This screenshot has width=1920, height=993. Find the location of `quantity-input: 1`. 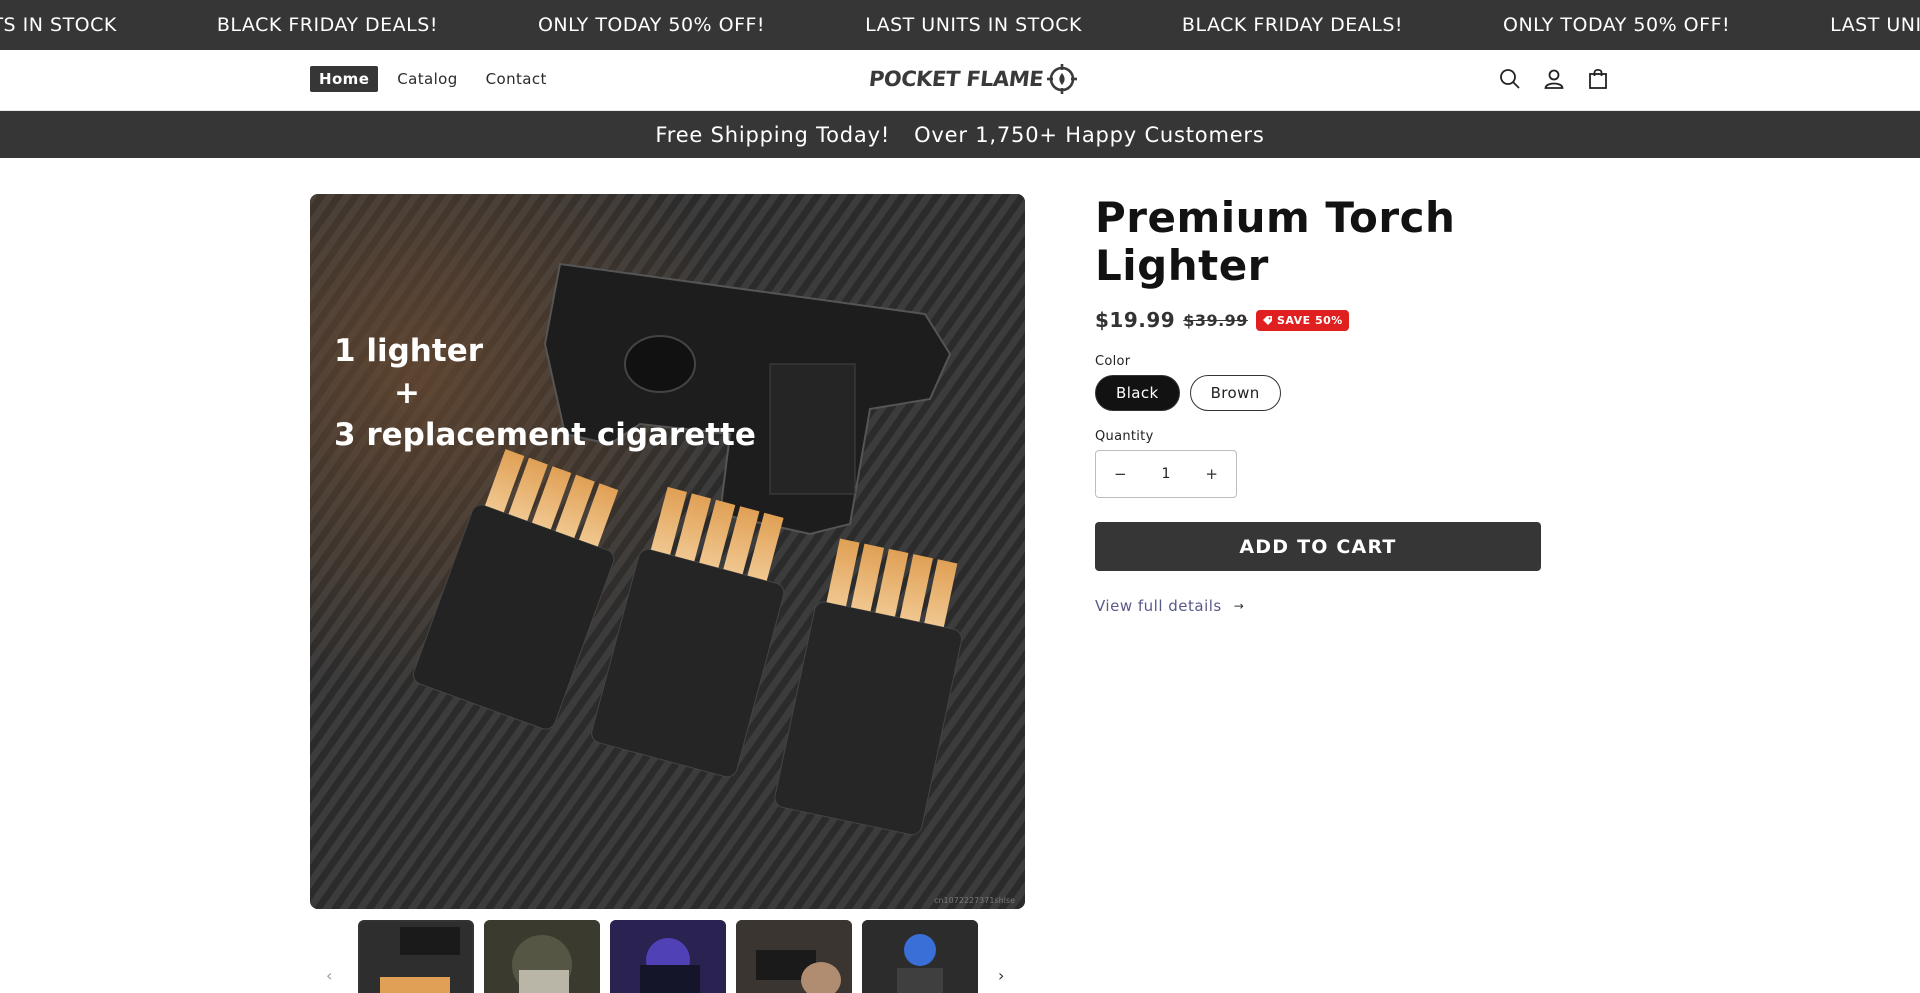

quantity-input: 1 is located at coordinates (1166, 474).